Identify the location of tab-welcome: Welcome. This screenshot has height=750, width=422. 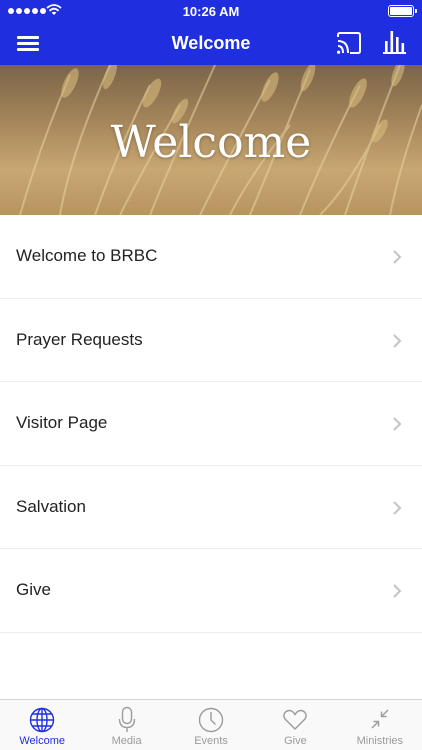
(42, 725).